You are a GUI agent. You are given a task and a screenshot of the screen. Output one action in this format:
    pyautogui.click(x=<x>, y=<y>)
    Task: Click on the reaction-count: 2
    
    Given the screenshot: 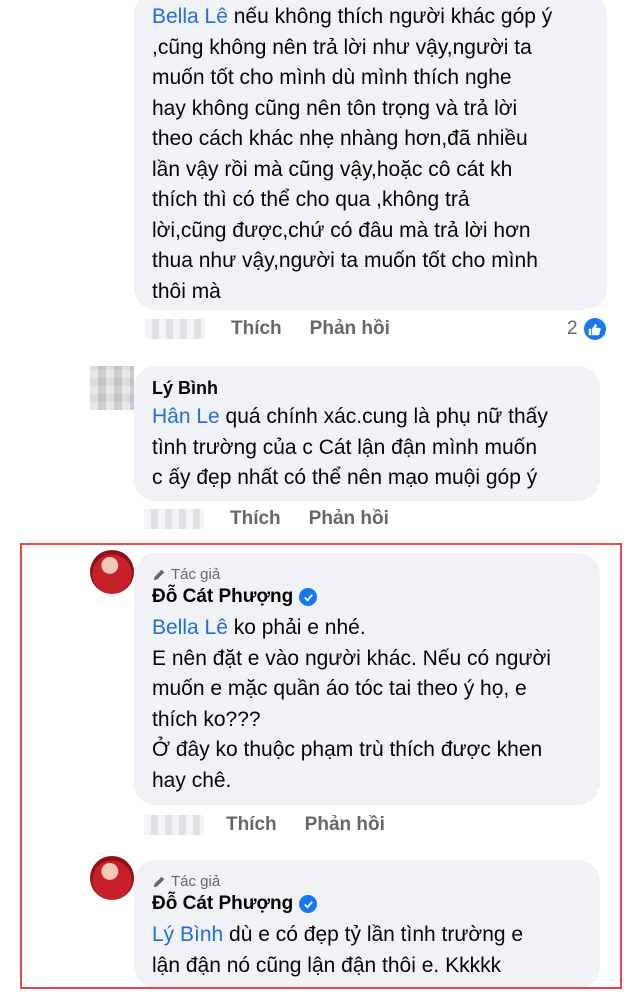 What is the action you would take?
    pyautogui.click(x=586, y=329)
    